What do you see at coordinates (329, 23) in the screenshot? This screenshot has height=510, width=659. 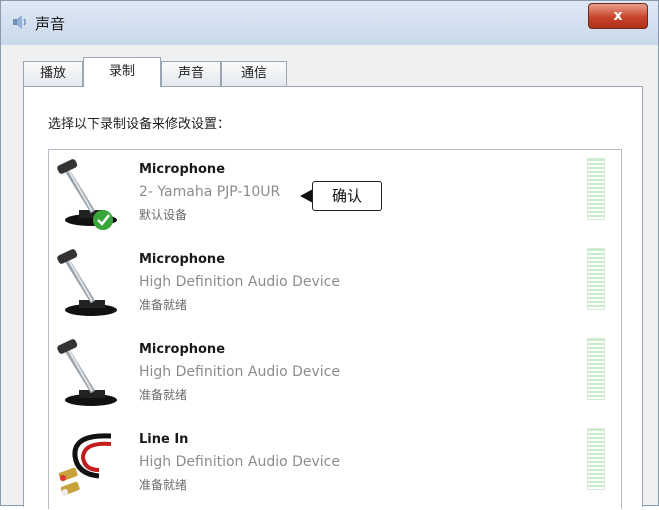 I see `title-bar: 声音 x` at bounding box center [329, 23].